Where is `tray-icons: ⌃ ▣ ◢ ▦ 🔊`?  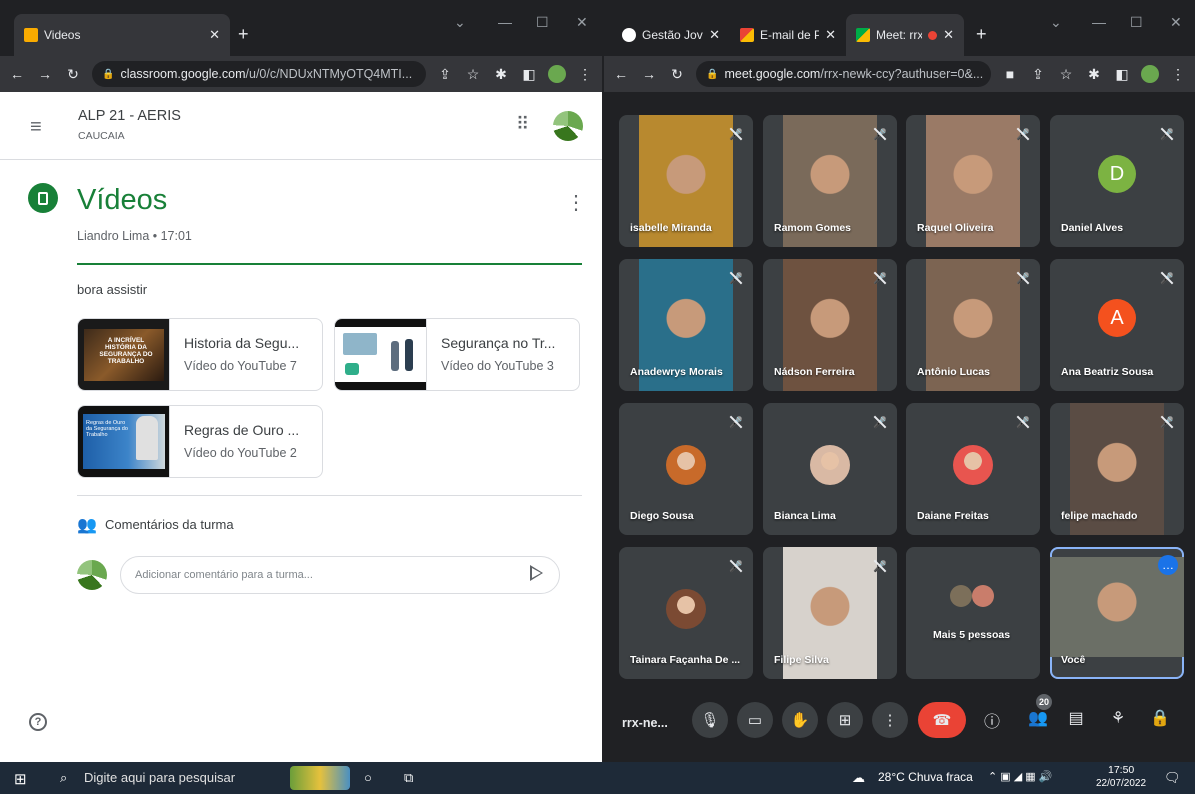
tray-icons: ⌃ ▣ ◢ ▦ 🔊 is located at coordinates (1020, 776).